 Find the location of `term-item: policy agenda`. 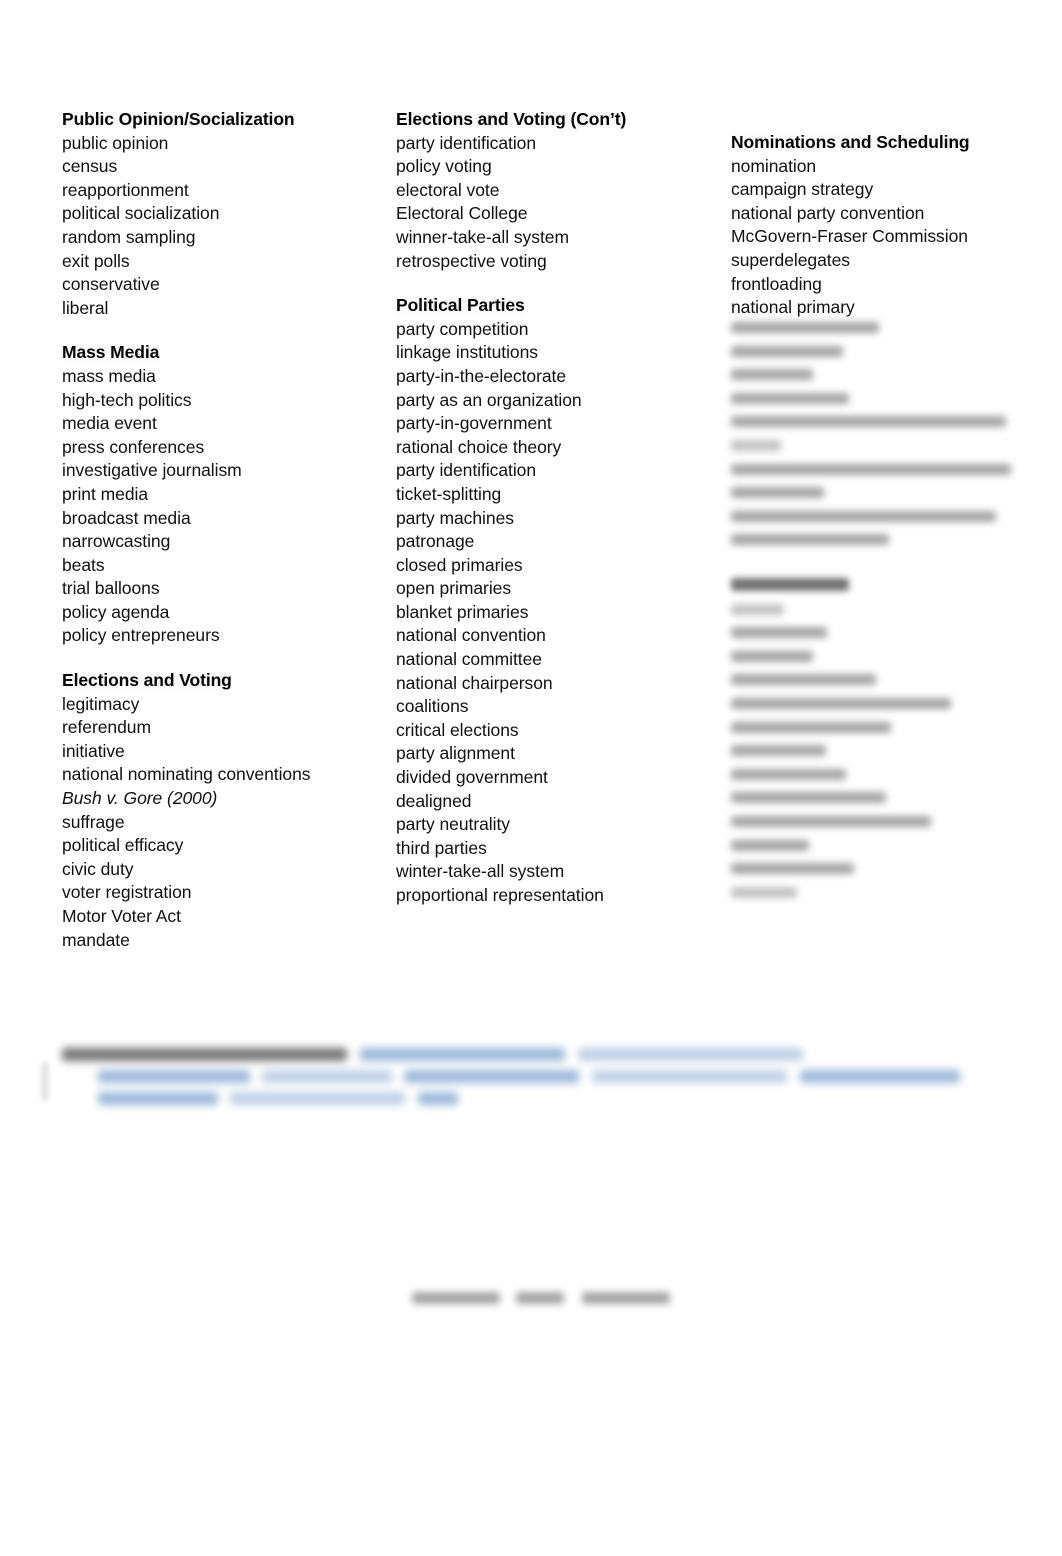

term-item: policy agenda is located at coordinates (116, 611).